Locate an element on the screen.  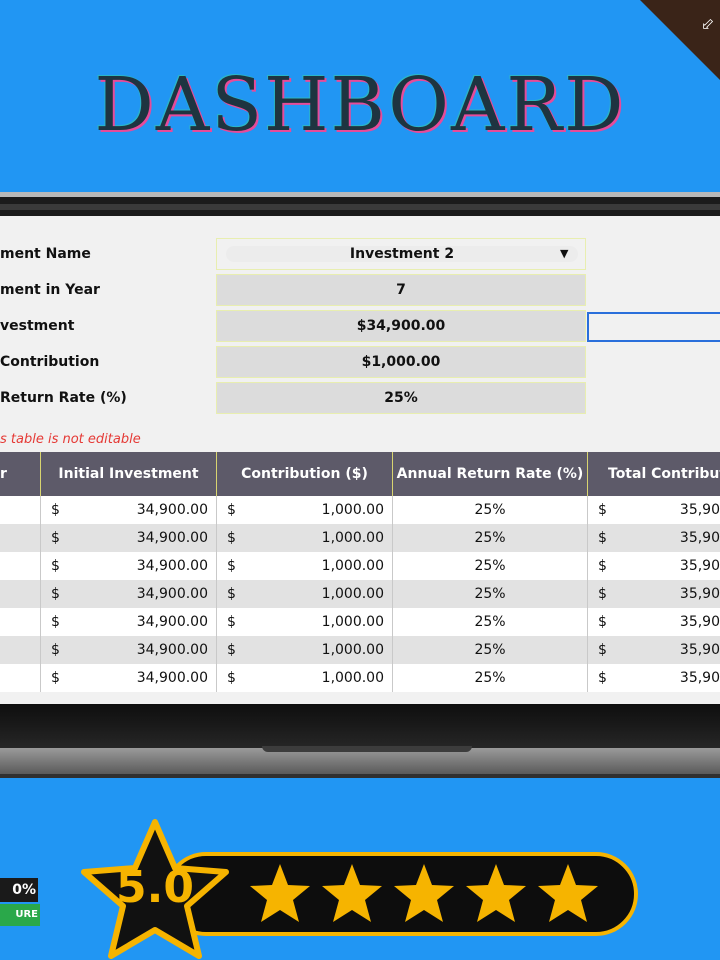
guarantee-badge-percent: 0% is located at coordinates (19, 890).